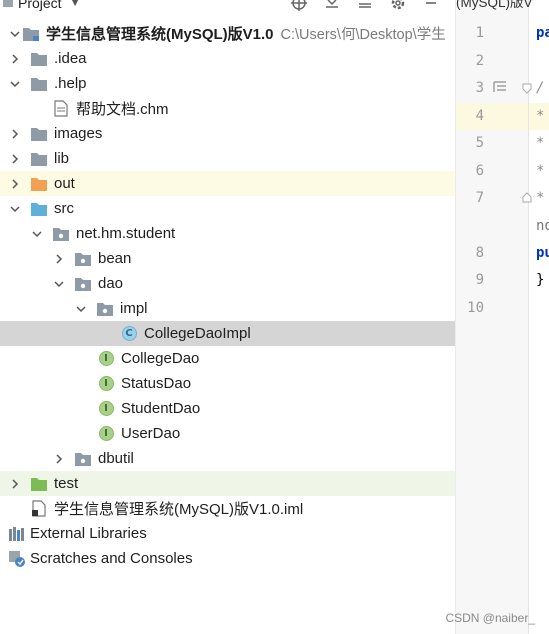 The image size is (549, 634). What do you see at coordinates (227, 108) in the screenshot?
I see `tree-item-help-file: 帮助文档.chm` at bounding box center [227, 108].